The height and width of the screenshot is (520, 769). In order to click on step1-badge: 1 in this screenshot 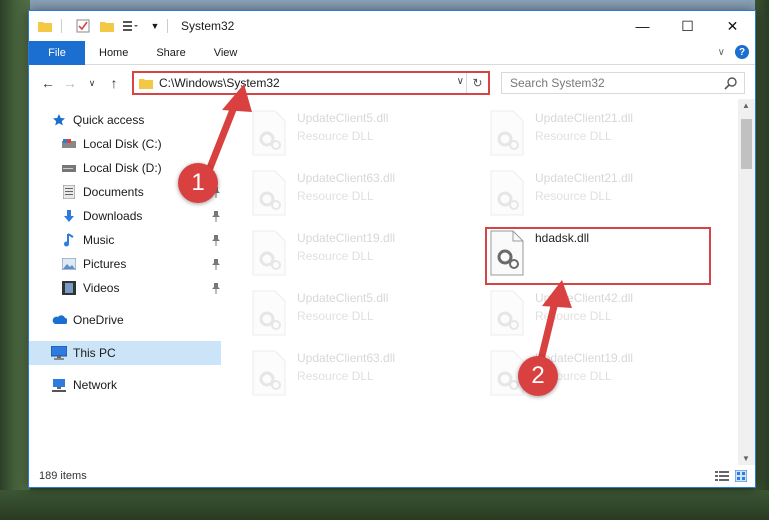, I will do `click(198, 183)`.